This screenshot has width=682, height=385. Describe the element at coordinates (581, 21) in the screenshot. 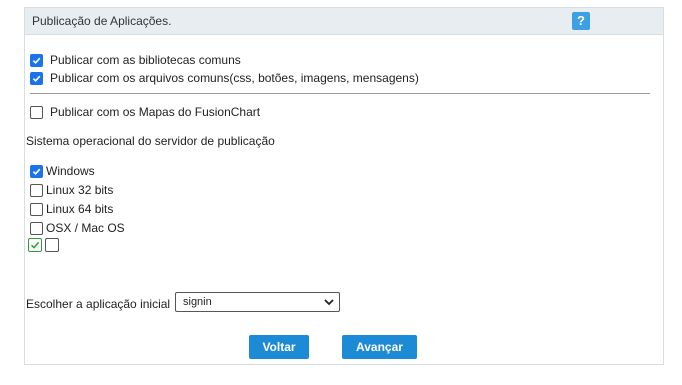

I see `help-button: ?` at that location.